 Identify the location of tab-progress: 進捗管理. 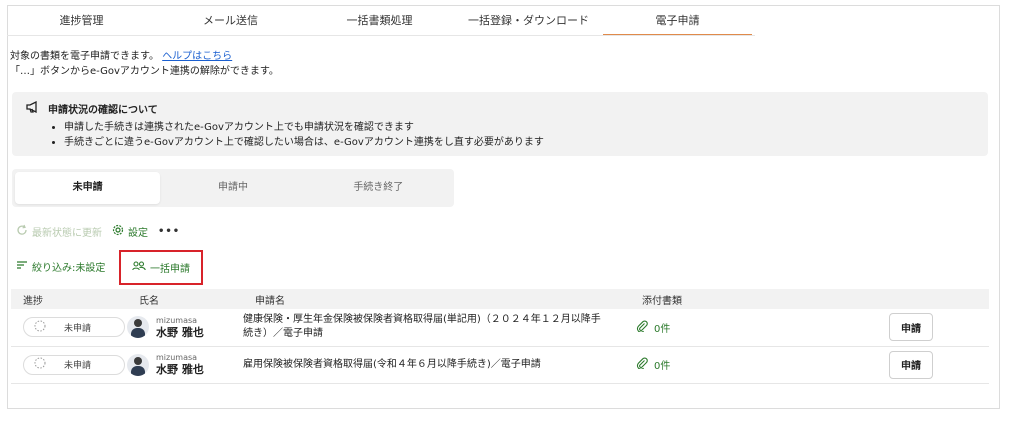
(81, 23).